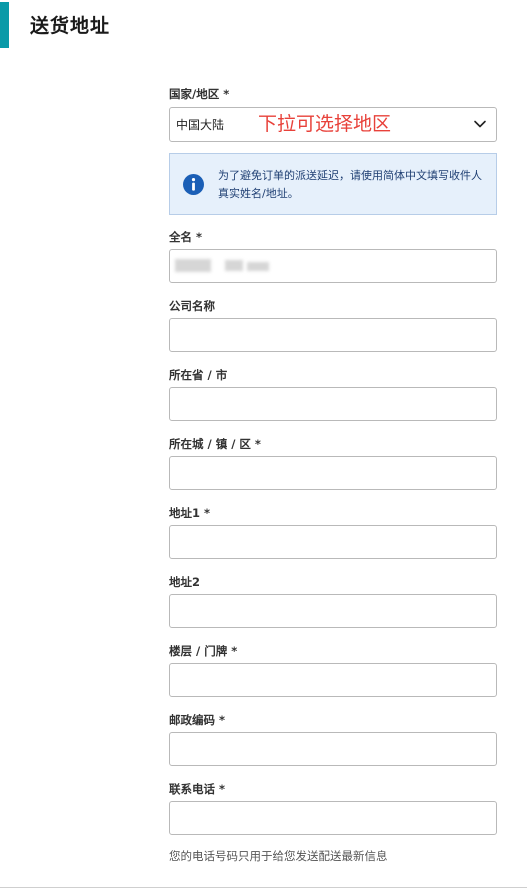  I want to click on phone-input, so click(333, 818).